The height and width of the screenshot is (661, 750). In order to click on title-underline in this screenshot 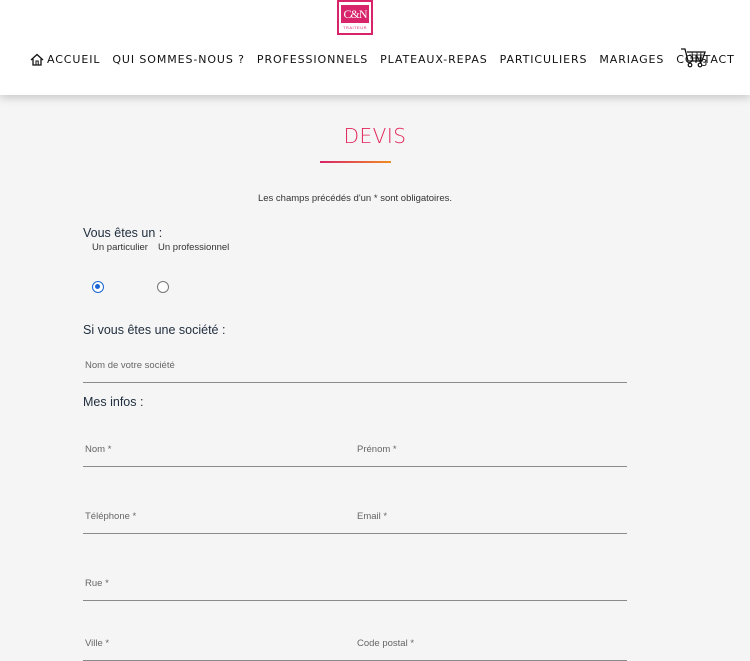, I will do `click(355, 162)`.